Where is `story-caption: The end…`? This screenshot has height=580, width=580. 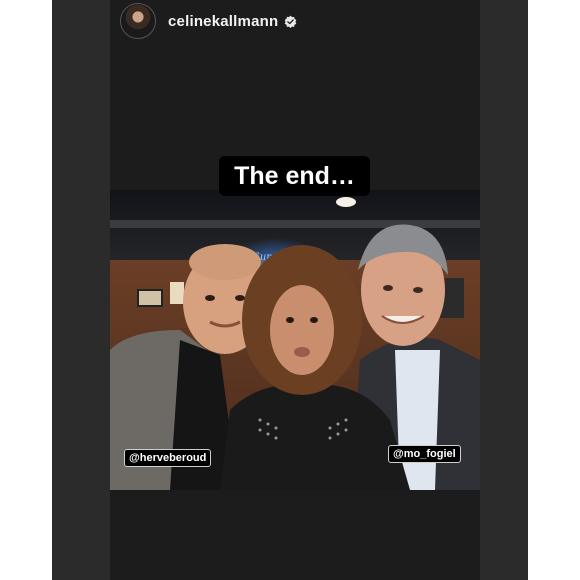 story-caption: The end… is located at coordinates (294, 176).